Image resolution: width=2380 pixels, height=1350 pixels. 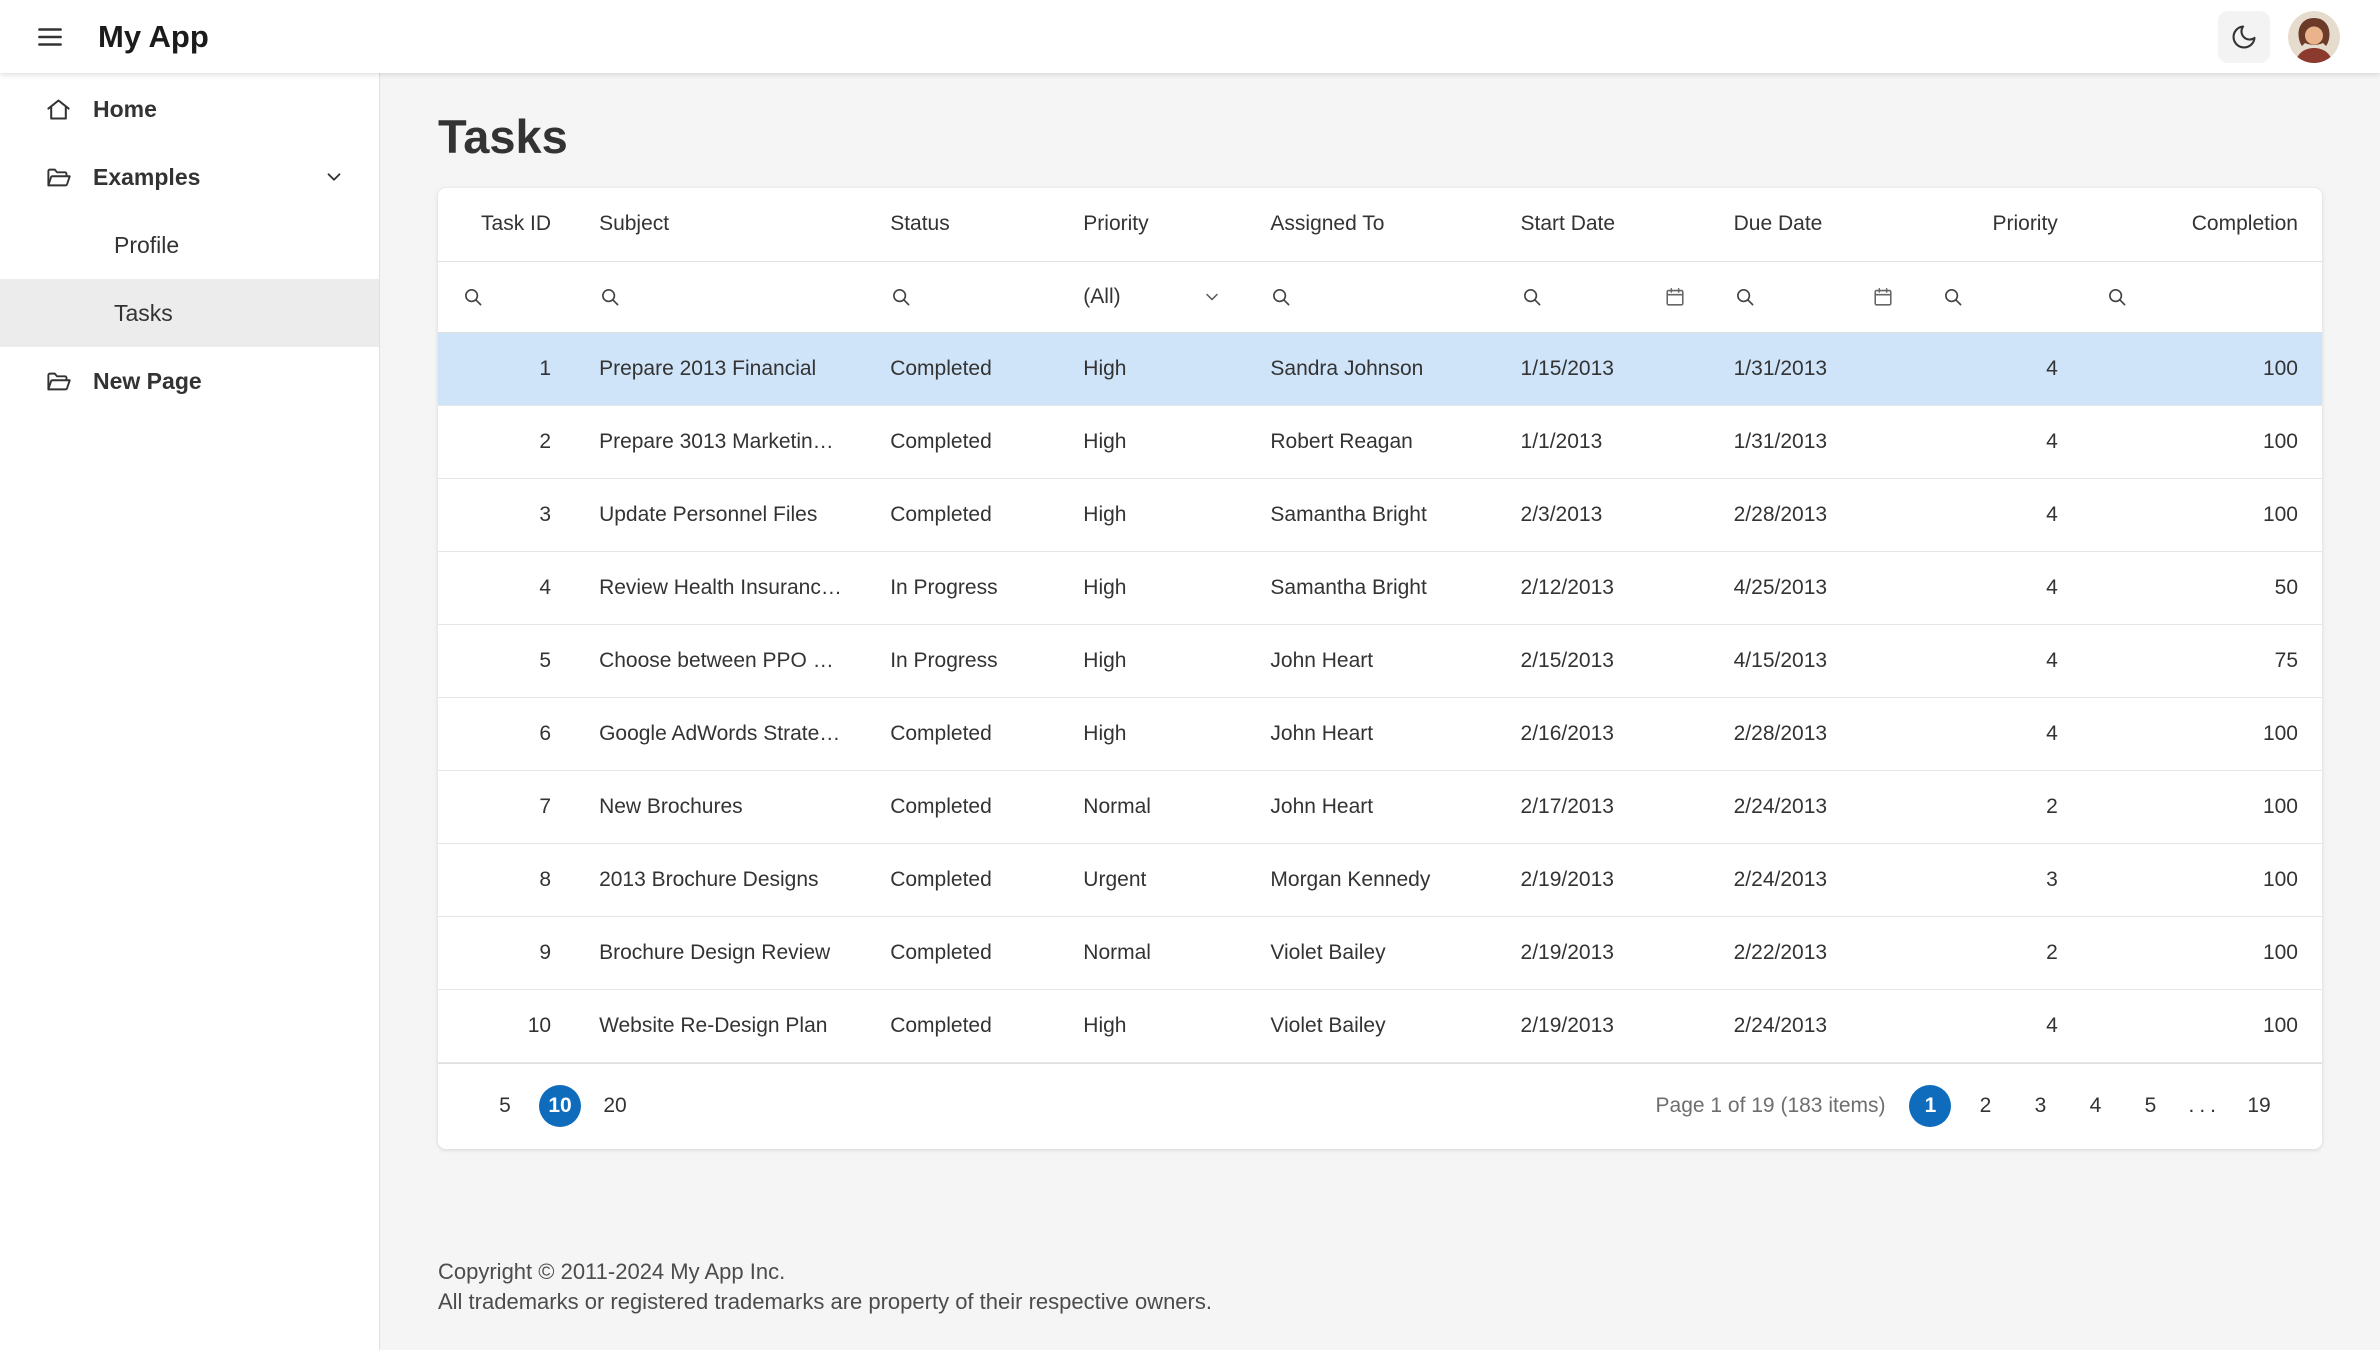 What do you see at coordinates (963, 588) in the screenshot?
I see `grid-cell: In Progress` at bounding box center [963, 588].